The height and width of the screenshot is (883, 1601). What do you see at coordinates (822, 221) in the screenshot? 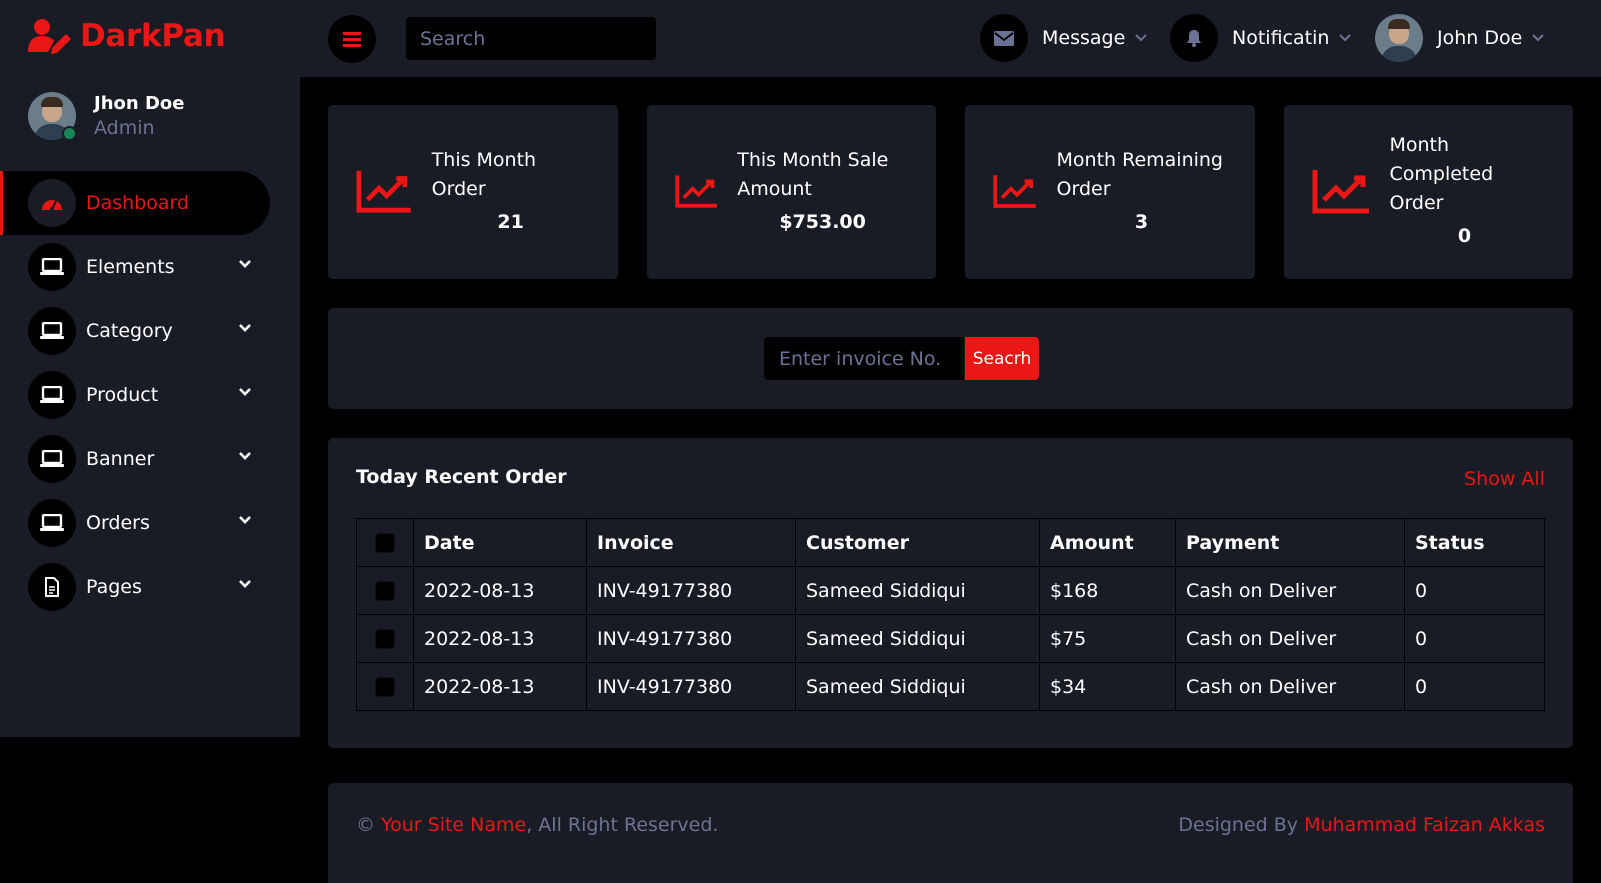
I see `stat-value: $753.00` at bounding box center [822, 221].